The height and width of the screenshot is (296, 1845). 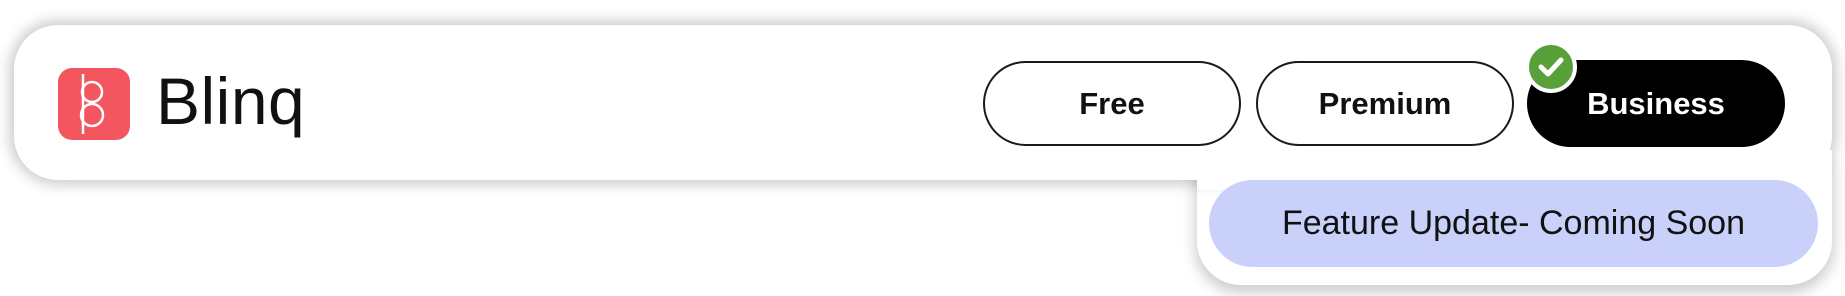 What do you see at coordinates (1551, 67) in the screenshot?
I see `checkmark-icon` at bounding box center [1551, 67].